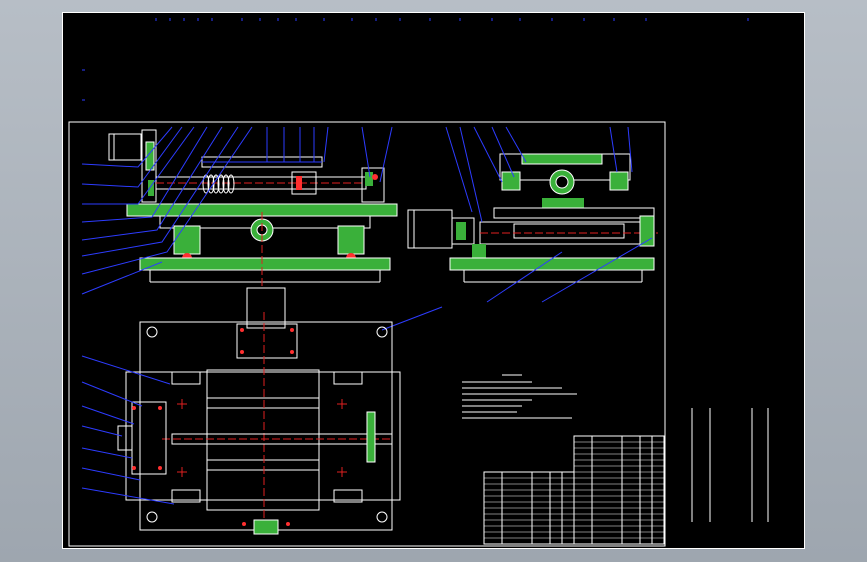 This screenshot has height=562, width=867. Describe the element at coordinates (253, 208) in the screenshot. I see `front-section-view` at that location.